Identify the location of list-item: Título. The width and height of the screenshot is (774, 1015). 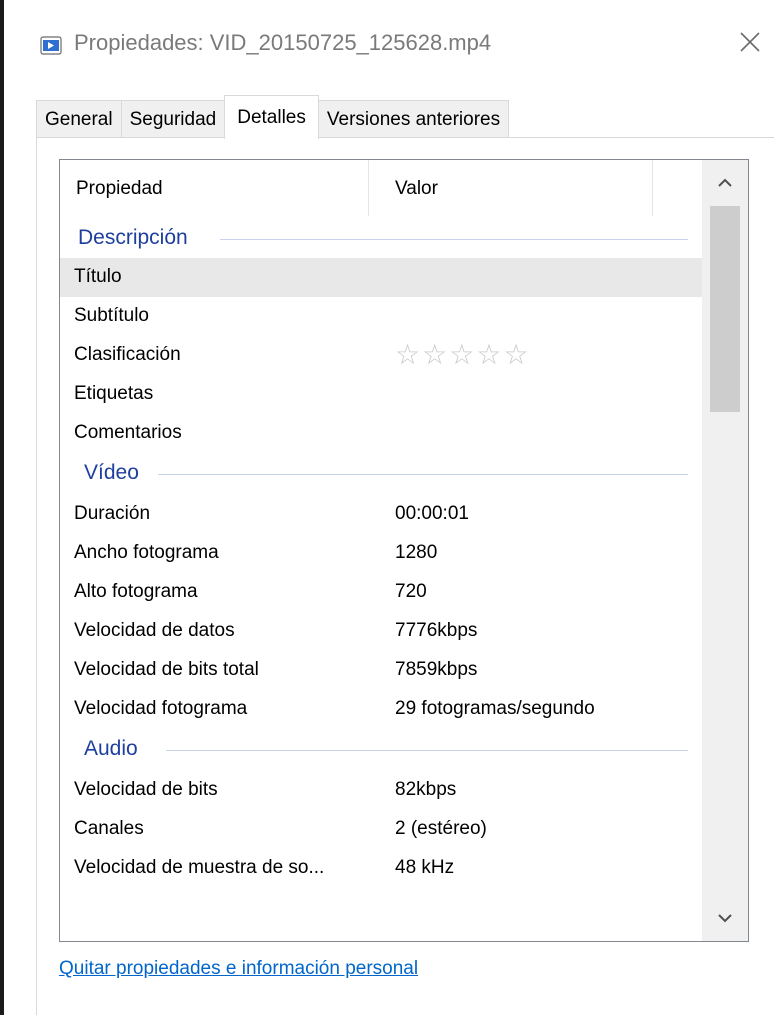
(381, 277).